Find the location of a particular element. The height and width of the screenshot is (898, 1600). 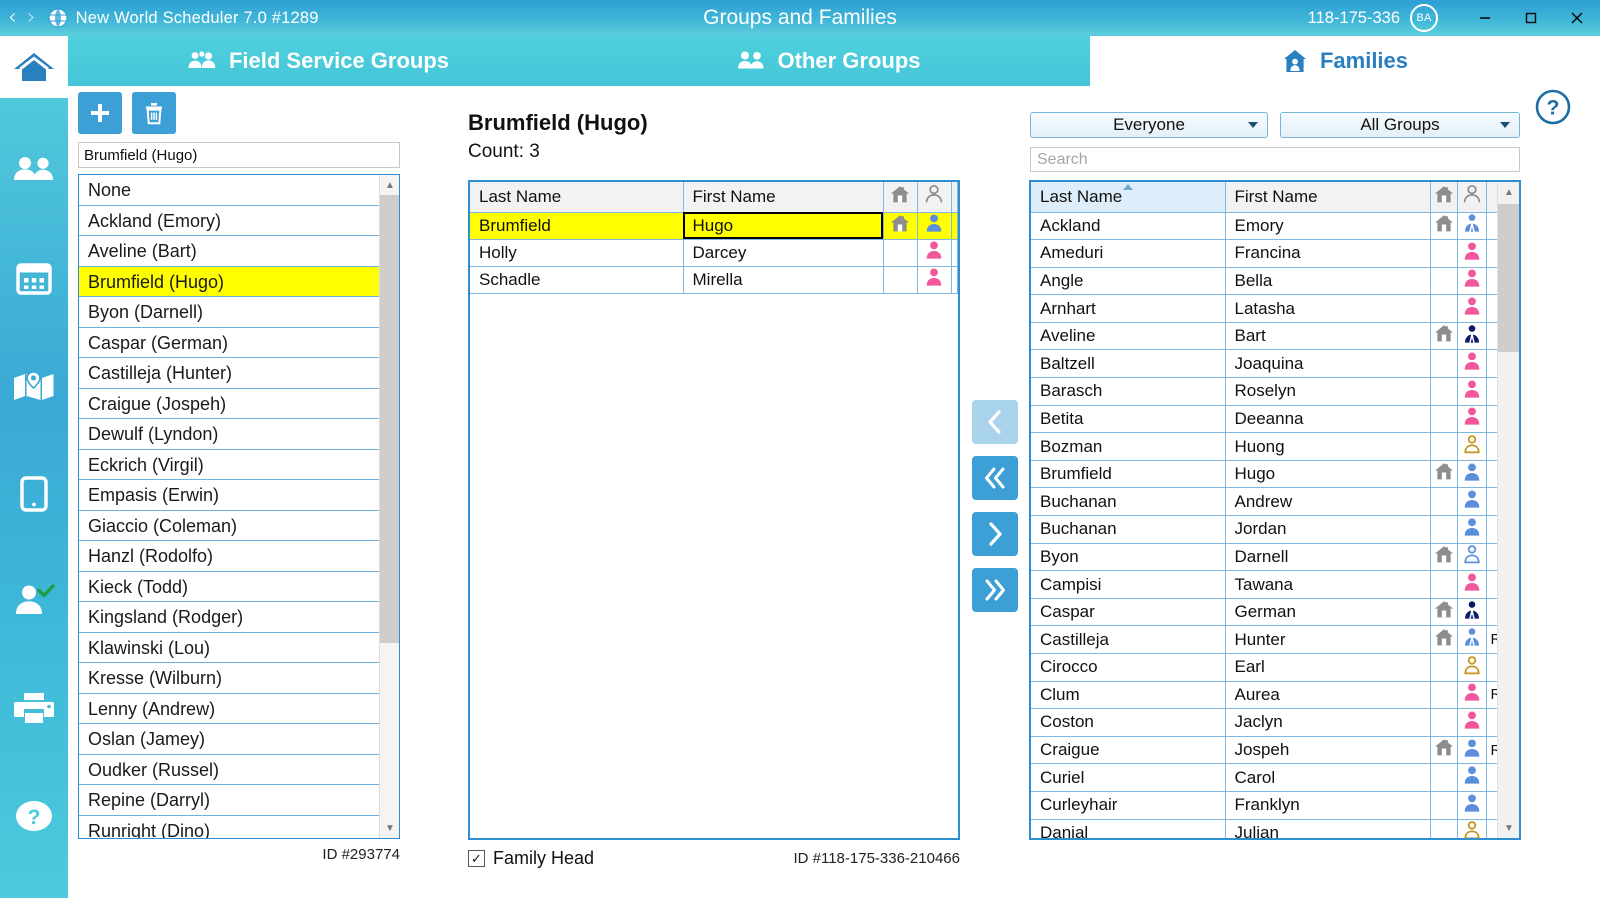

cell-last-name: Betita is located at coordinates (1128, 419).